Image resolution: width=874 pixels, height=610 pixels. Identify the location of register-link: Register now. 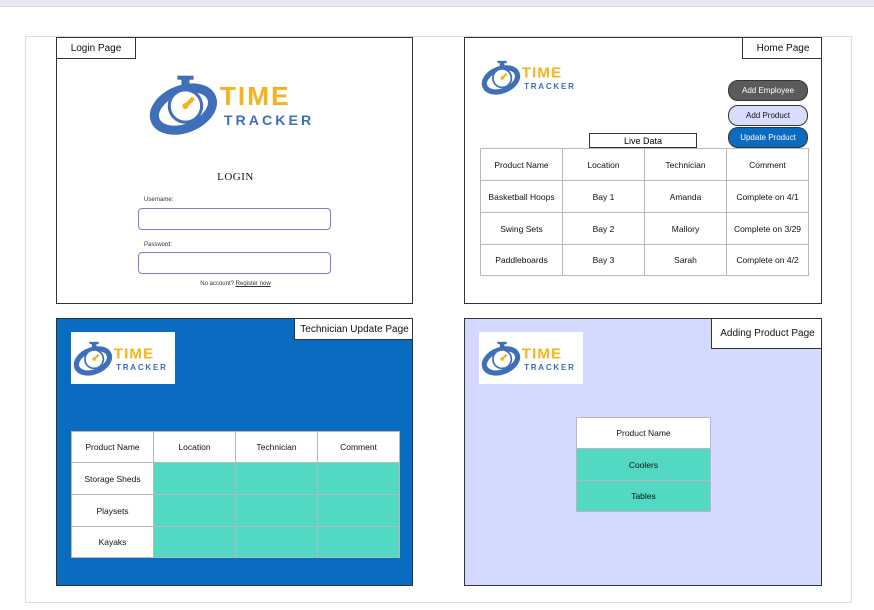
(253, 284).